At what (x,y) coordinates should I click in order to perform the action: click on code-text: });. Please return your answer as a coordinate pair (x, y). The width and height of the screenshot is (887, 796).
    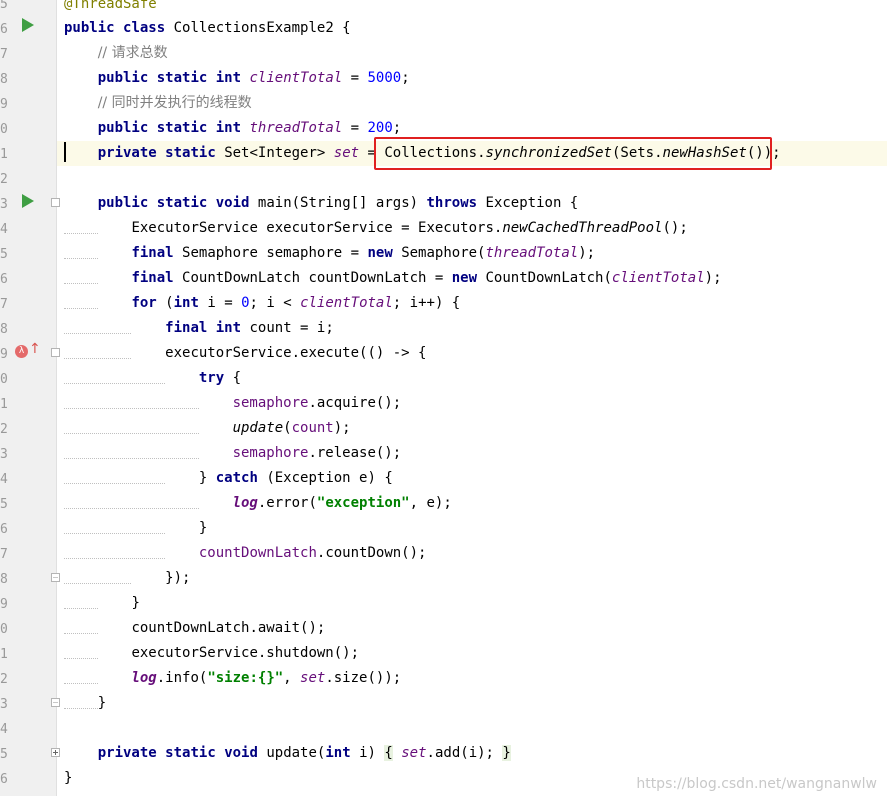
    Looking at the image, I should click on (178, 578).